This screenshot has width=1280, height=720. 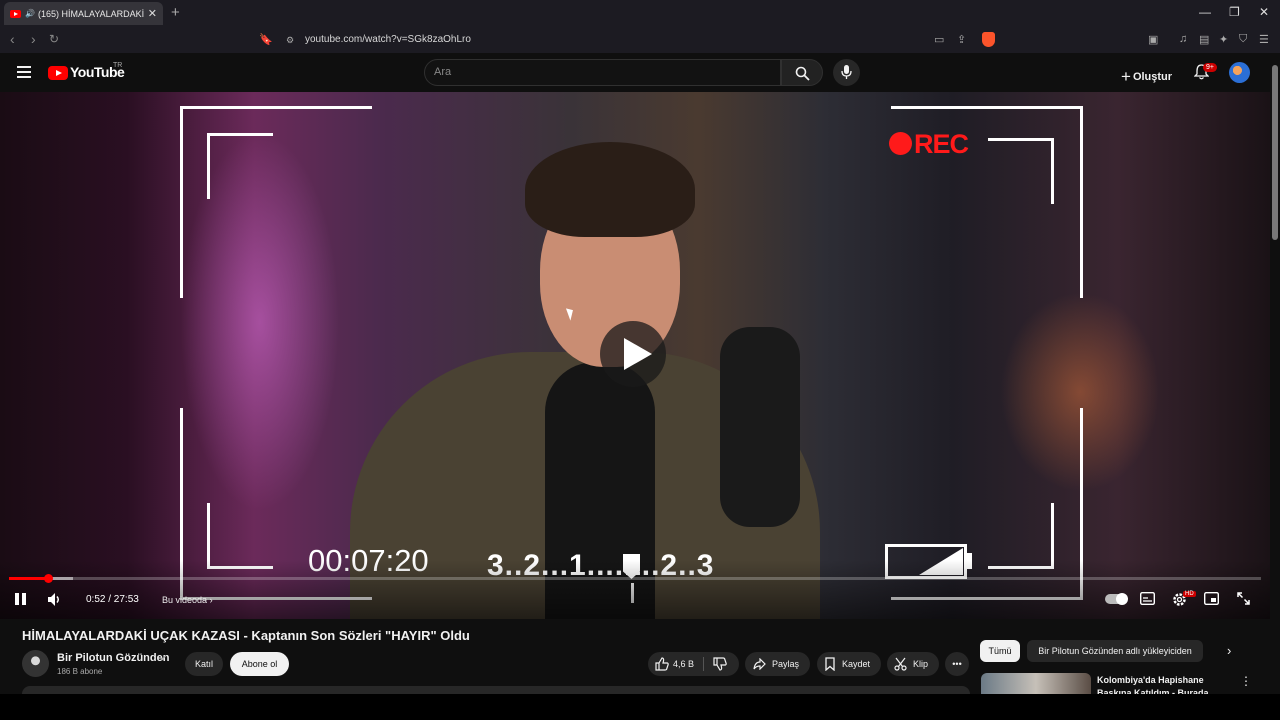 What do you see at coordinates (900, 664) in the screenshot?
I see `scissors-icon` at bounding box center [900, 664].